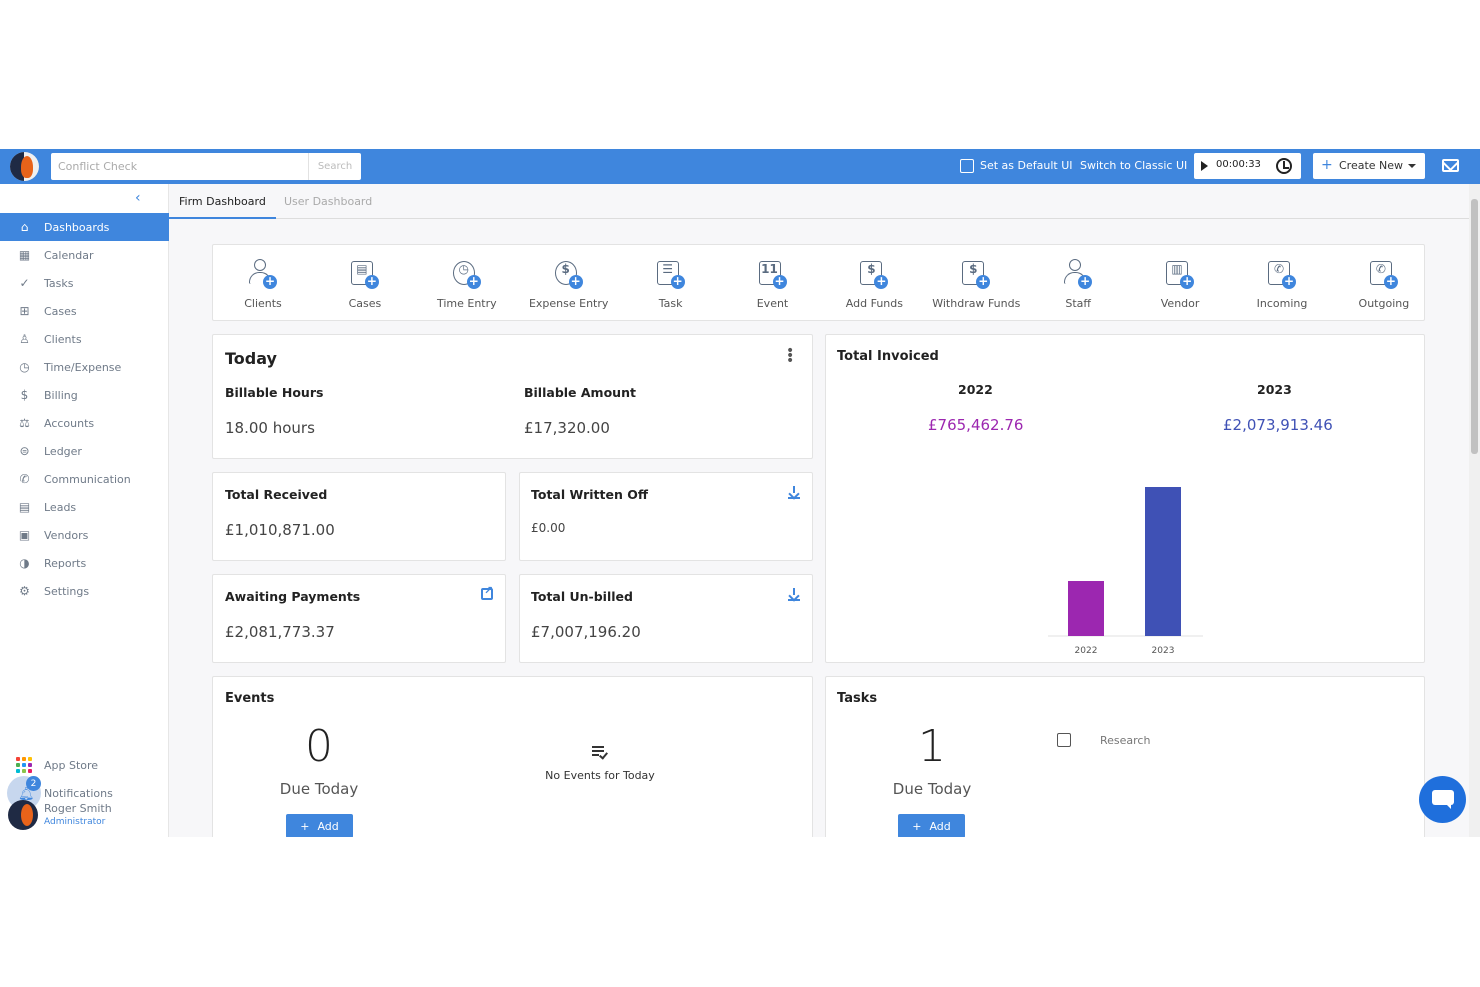 The height and width of the screenshot is (987, 1480). What do you see at coordinates (1077, 274) in the screenshot?
I see `add-staff-icon: +` at bounding box center [1077, 274].